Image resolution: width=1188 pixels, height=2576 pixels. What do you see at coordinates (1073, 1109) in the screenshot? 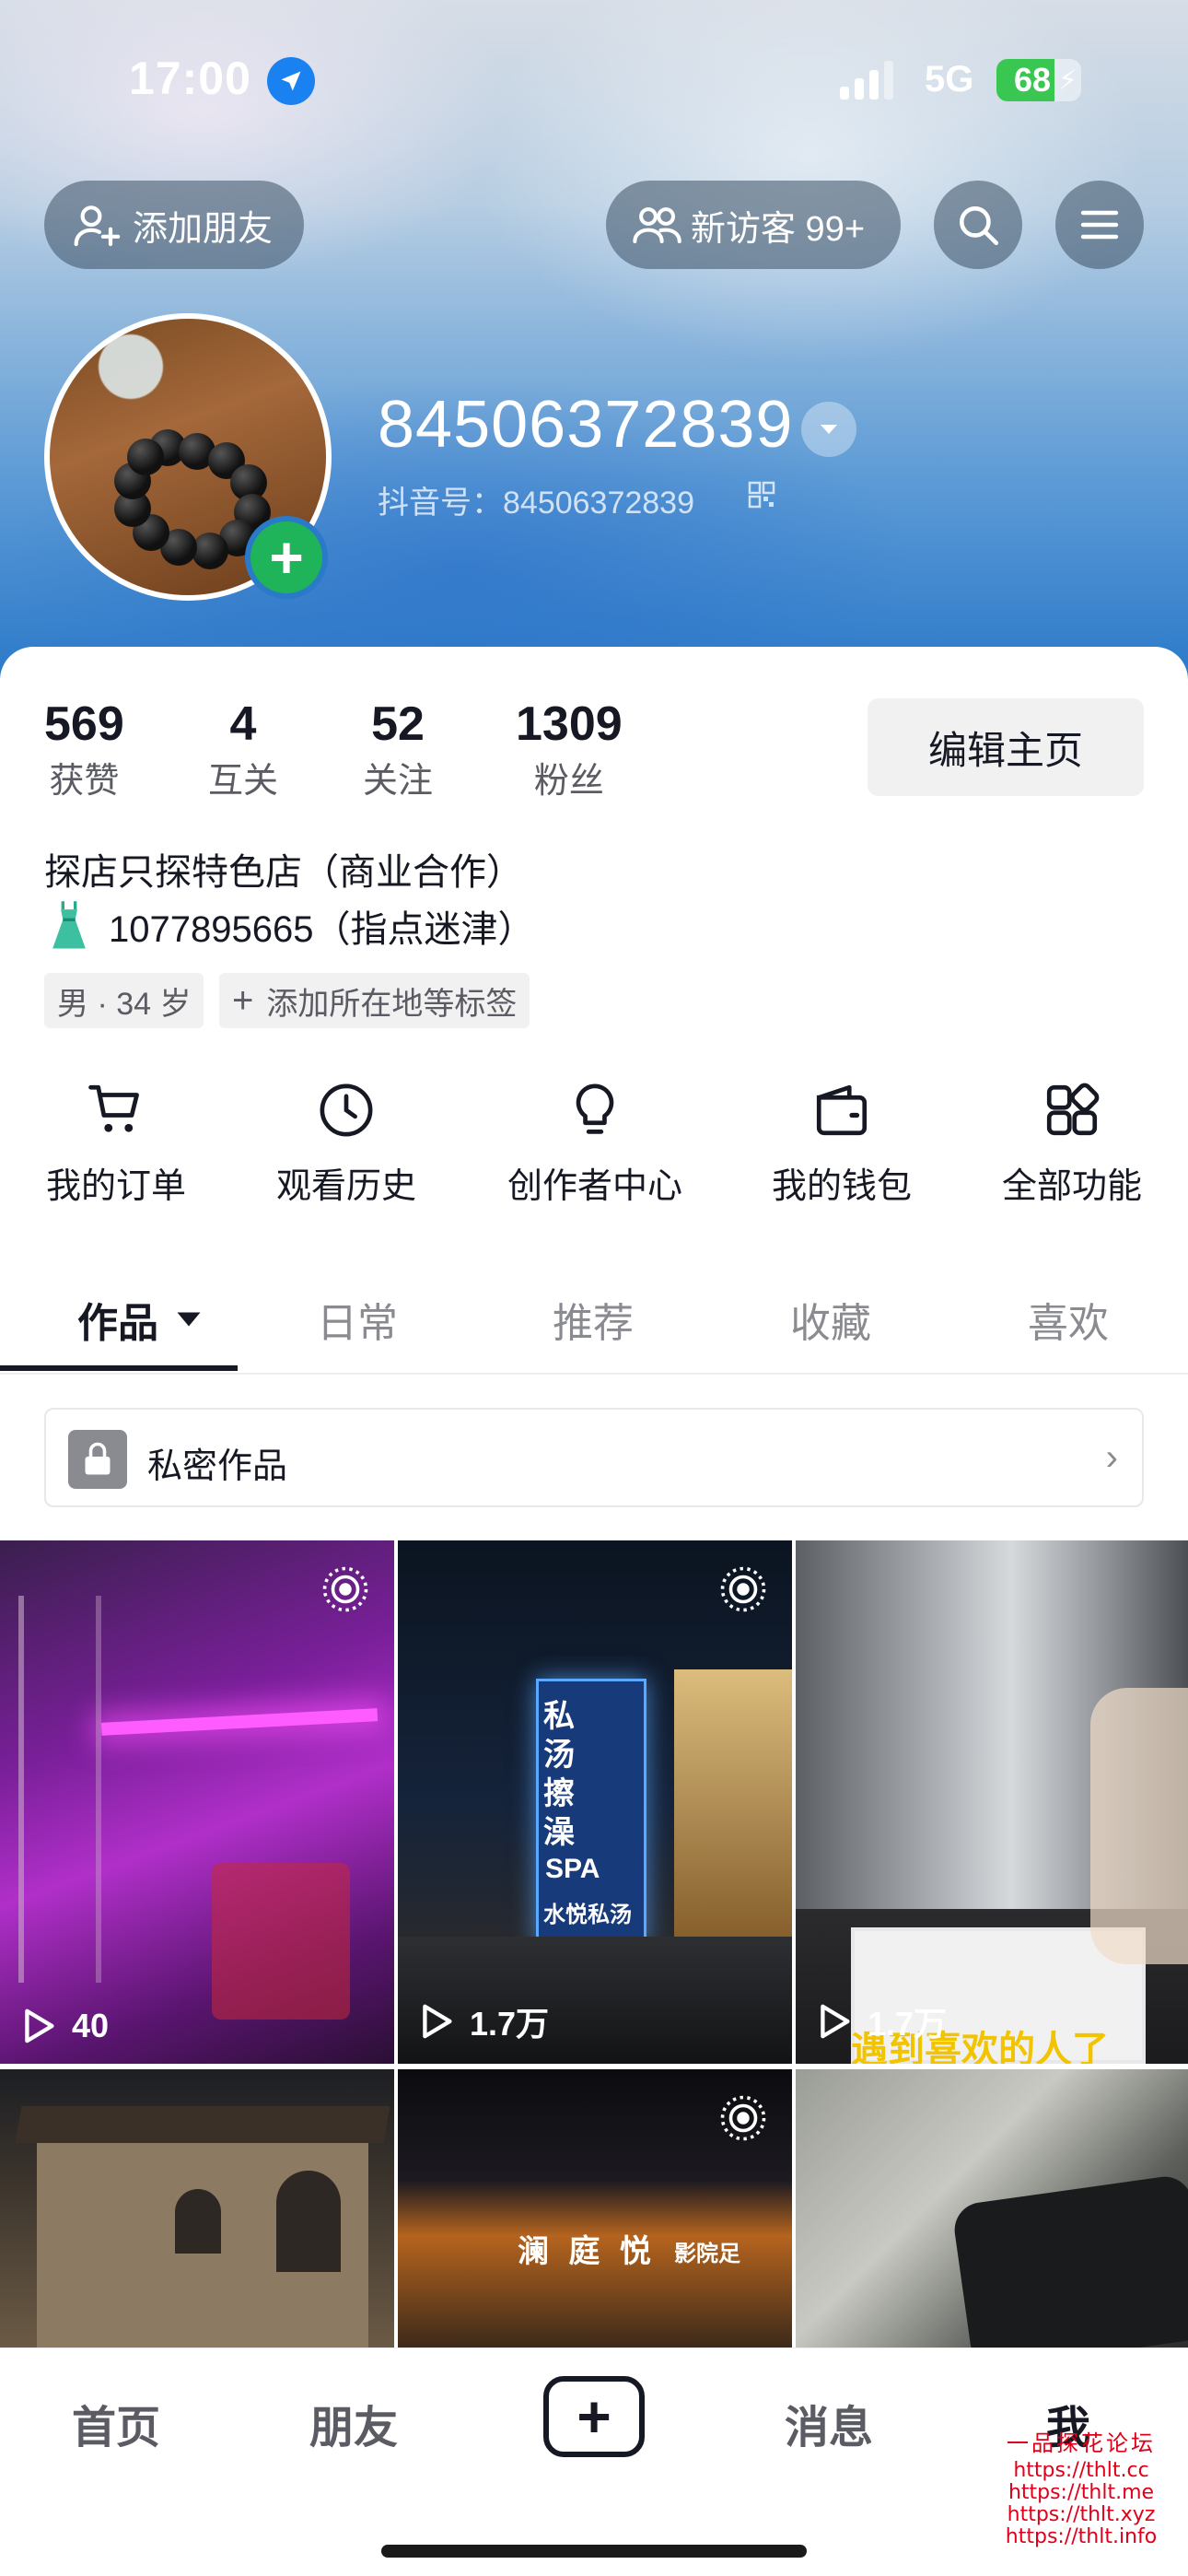
I see `grid-icon` at bounding box center [1073, 1109].